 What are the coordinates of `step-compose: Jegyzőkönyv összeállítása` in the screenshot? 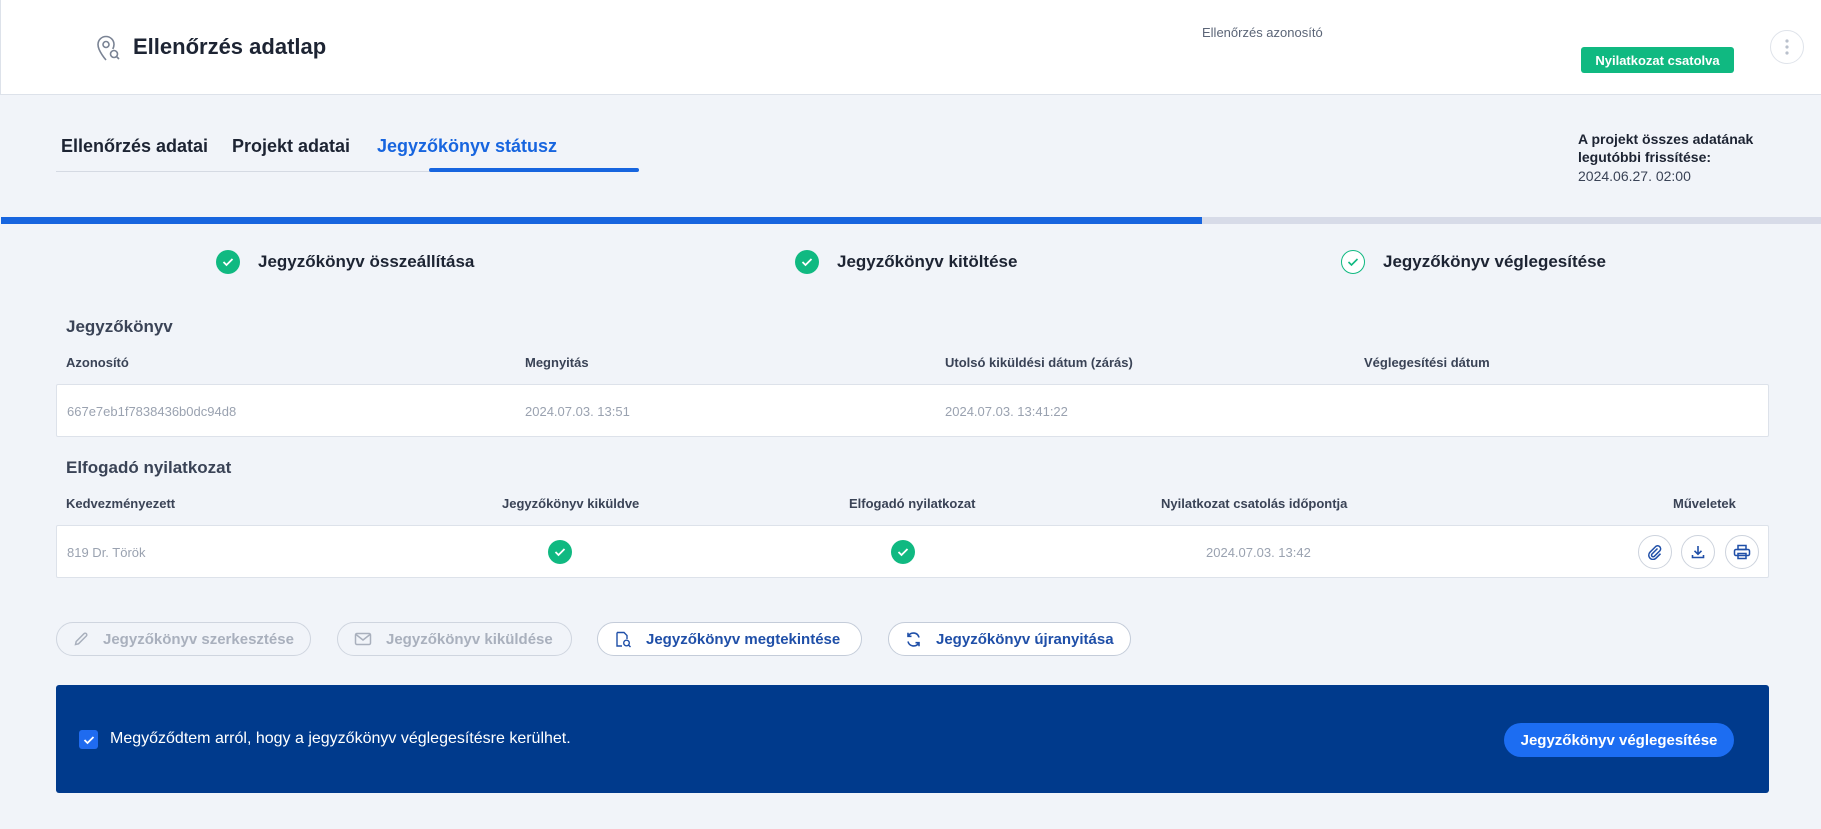 It's located at (345, 262).